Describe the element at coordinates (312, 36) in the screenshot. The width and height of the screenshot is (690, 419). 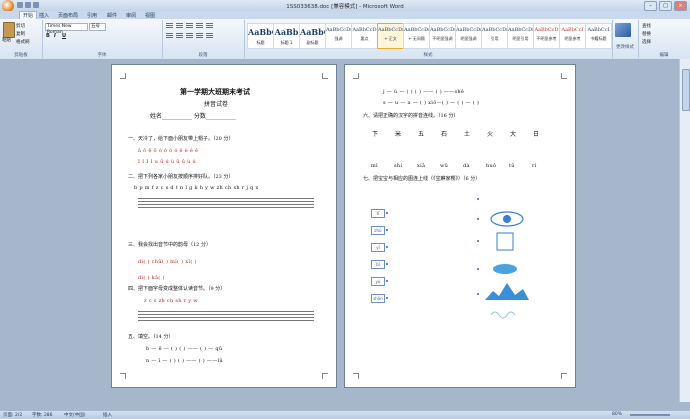
I see `style-2: AaBbC 副标题` at that location.